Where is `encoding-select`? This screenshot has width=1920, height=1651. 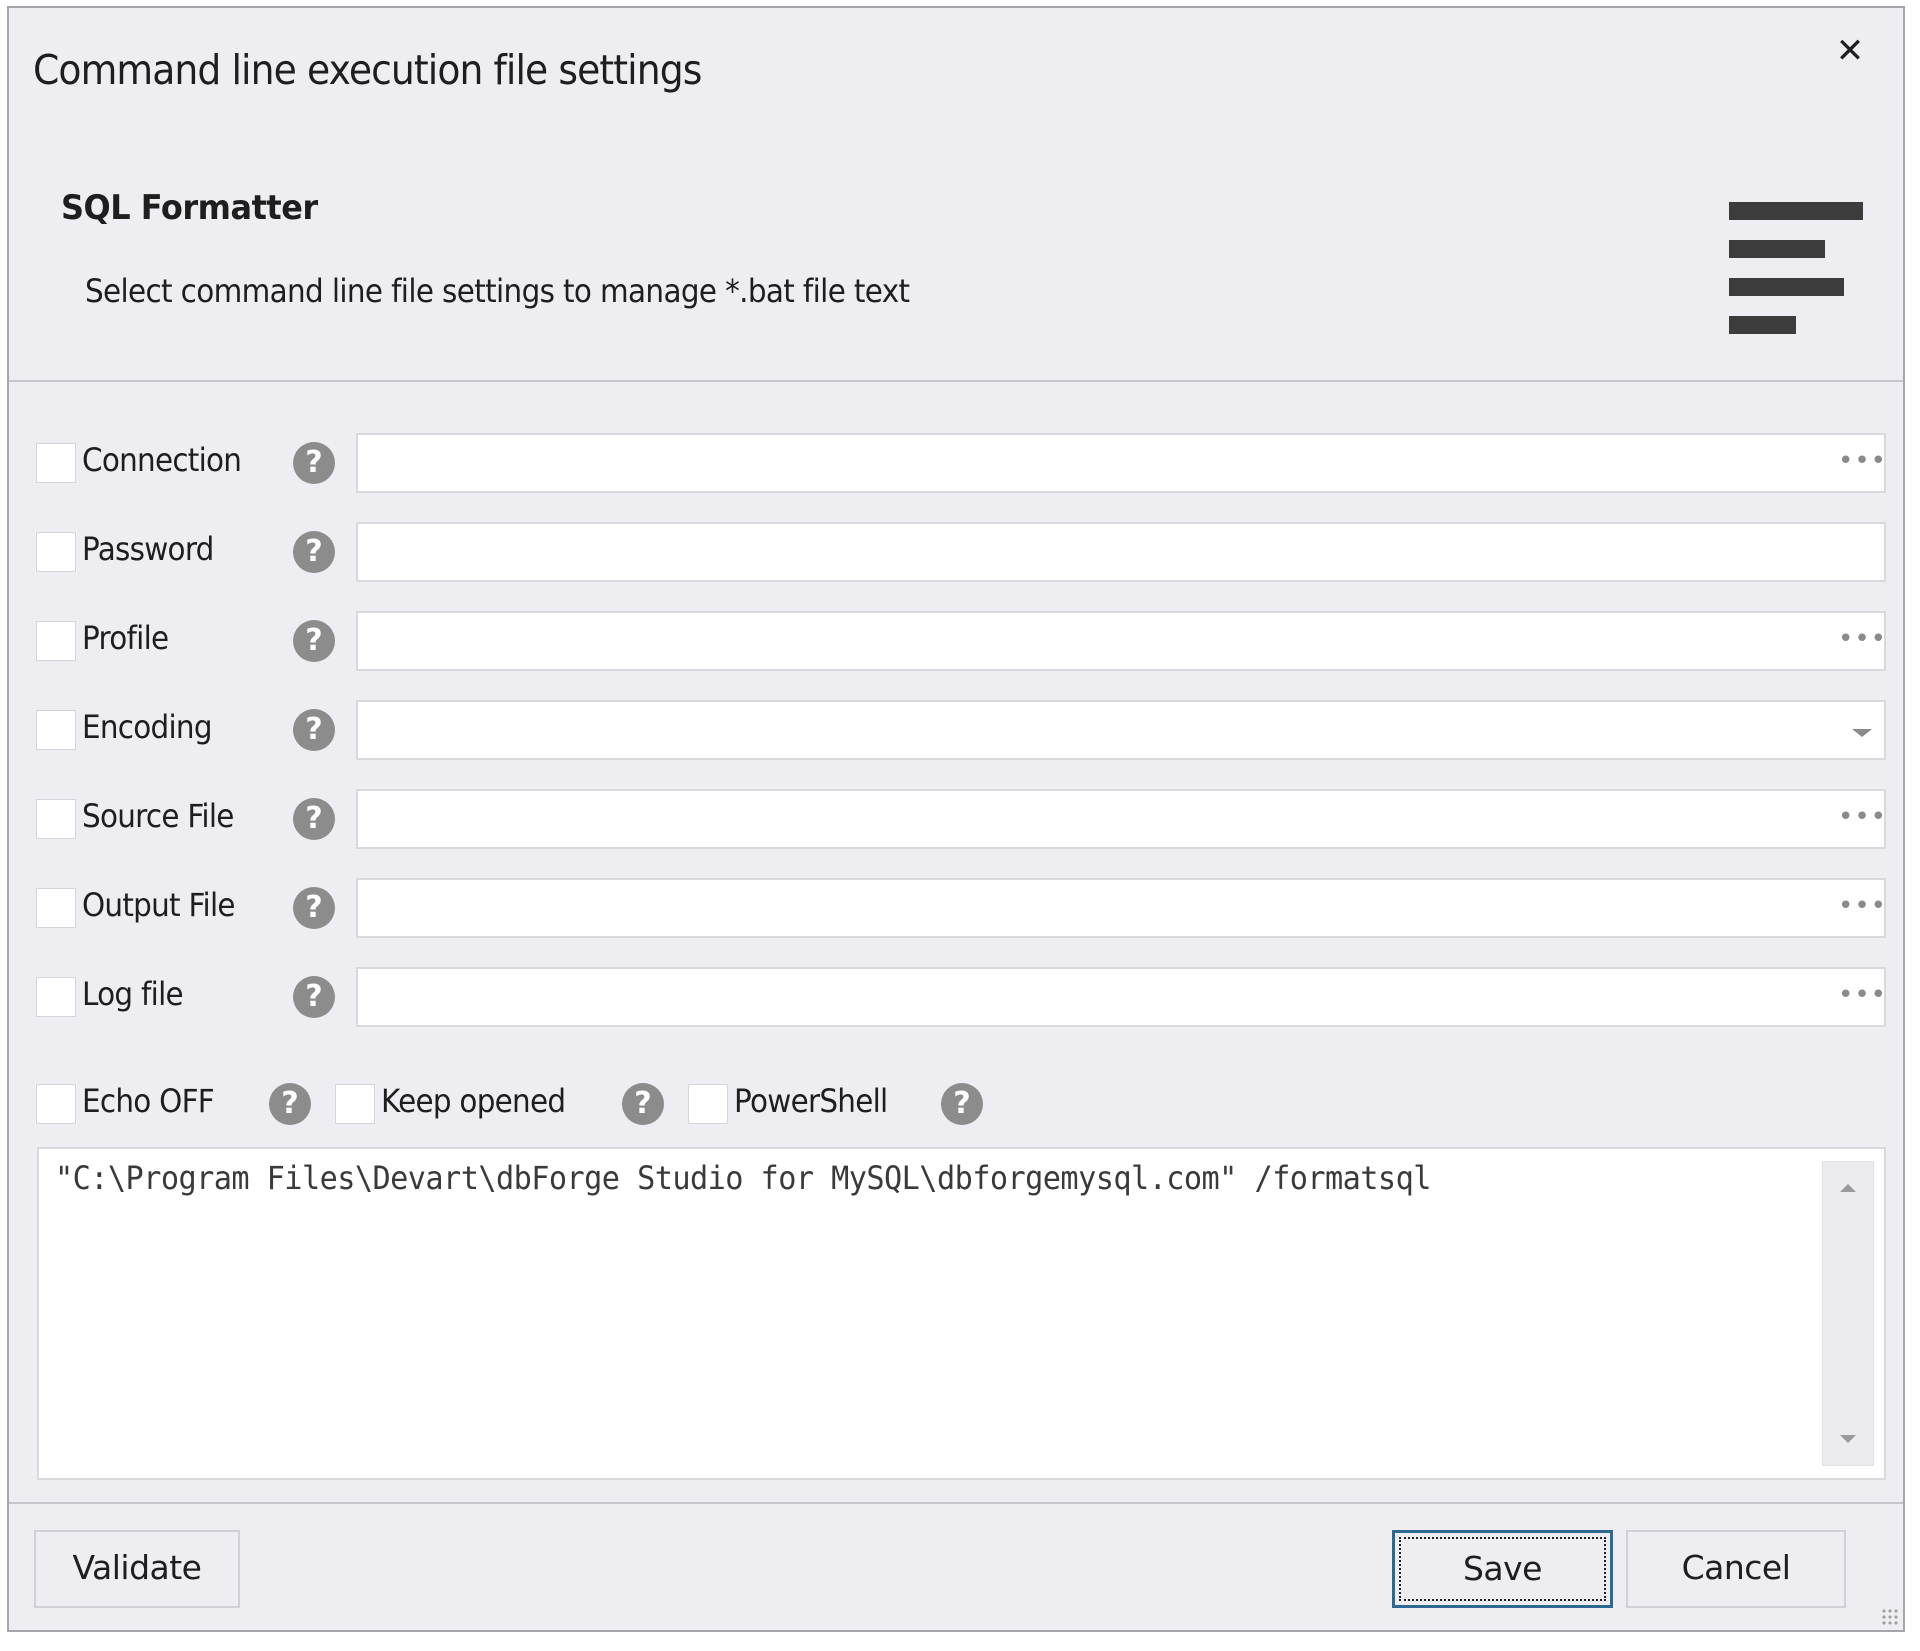
encoding-select is located at coordinates (1121, 730).